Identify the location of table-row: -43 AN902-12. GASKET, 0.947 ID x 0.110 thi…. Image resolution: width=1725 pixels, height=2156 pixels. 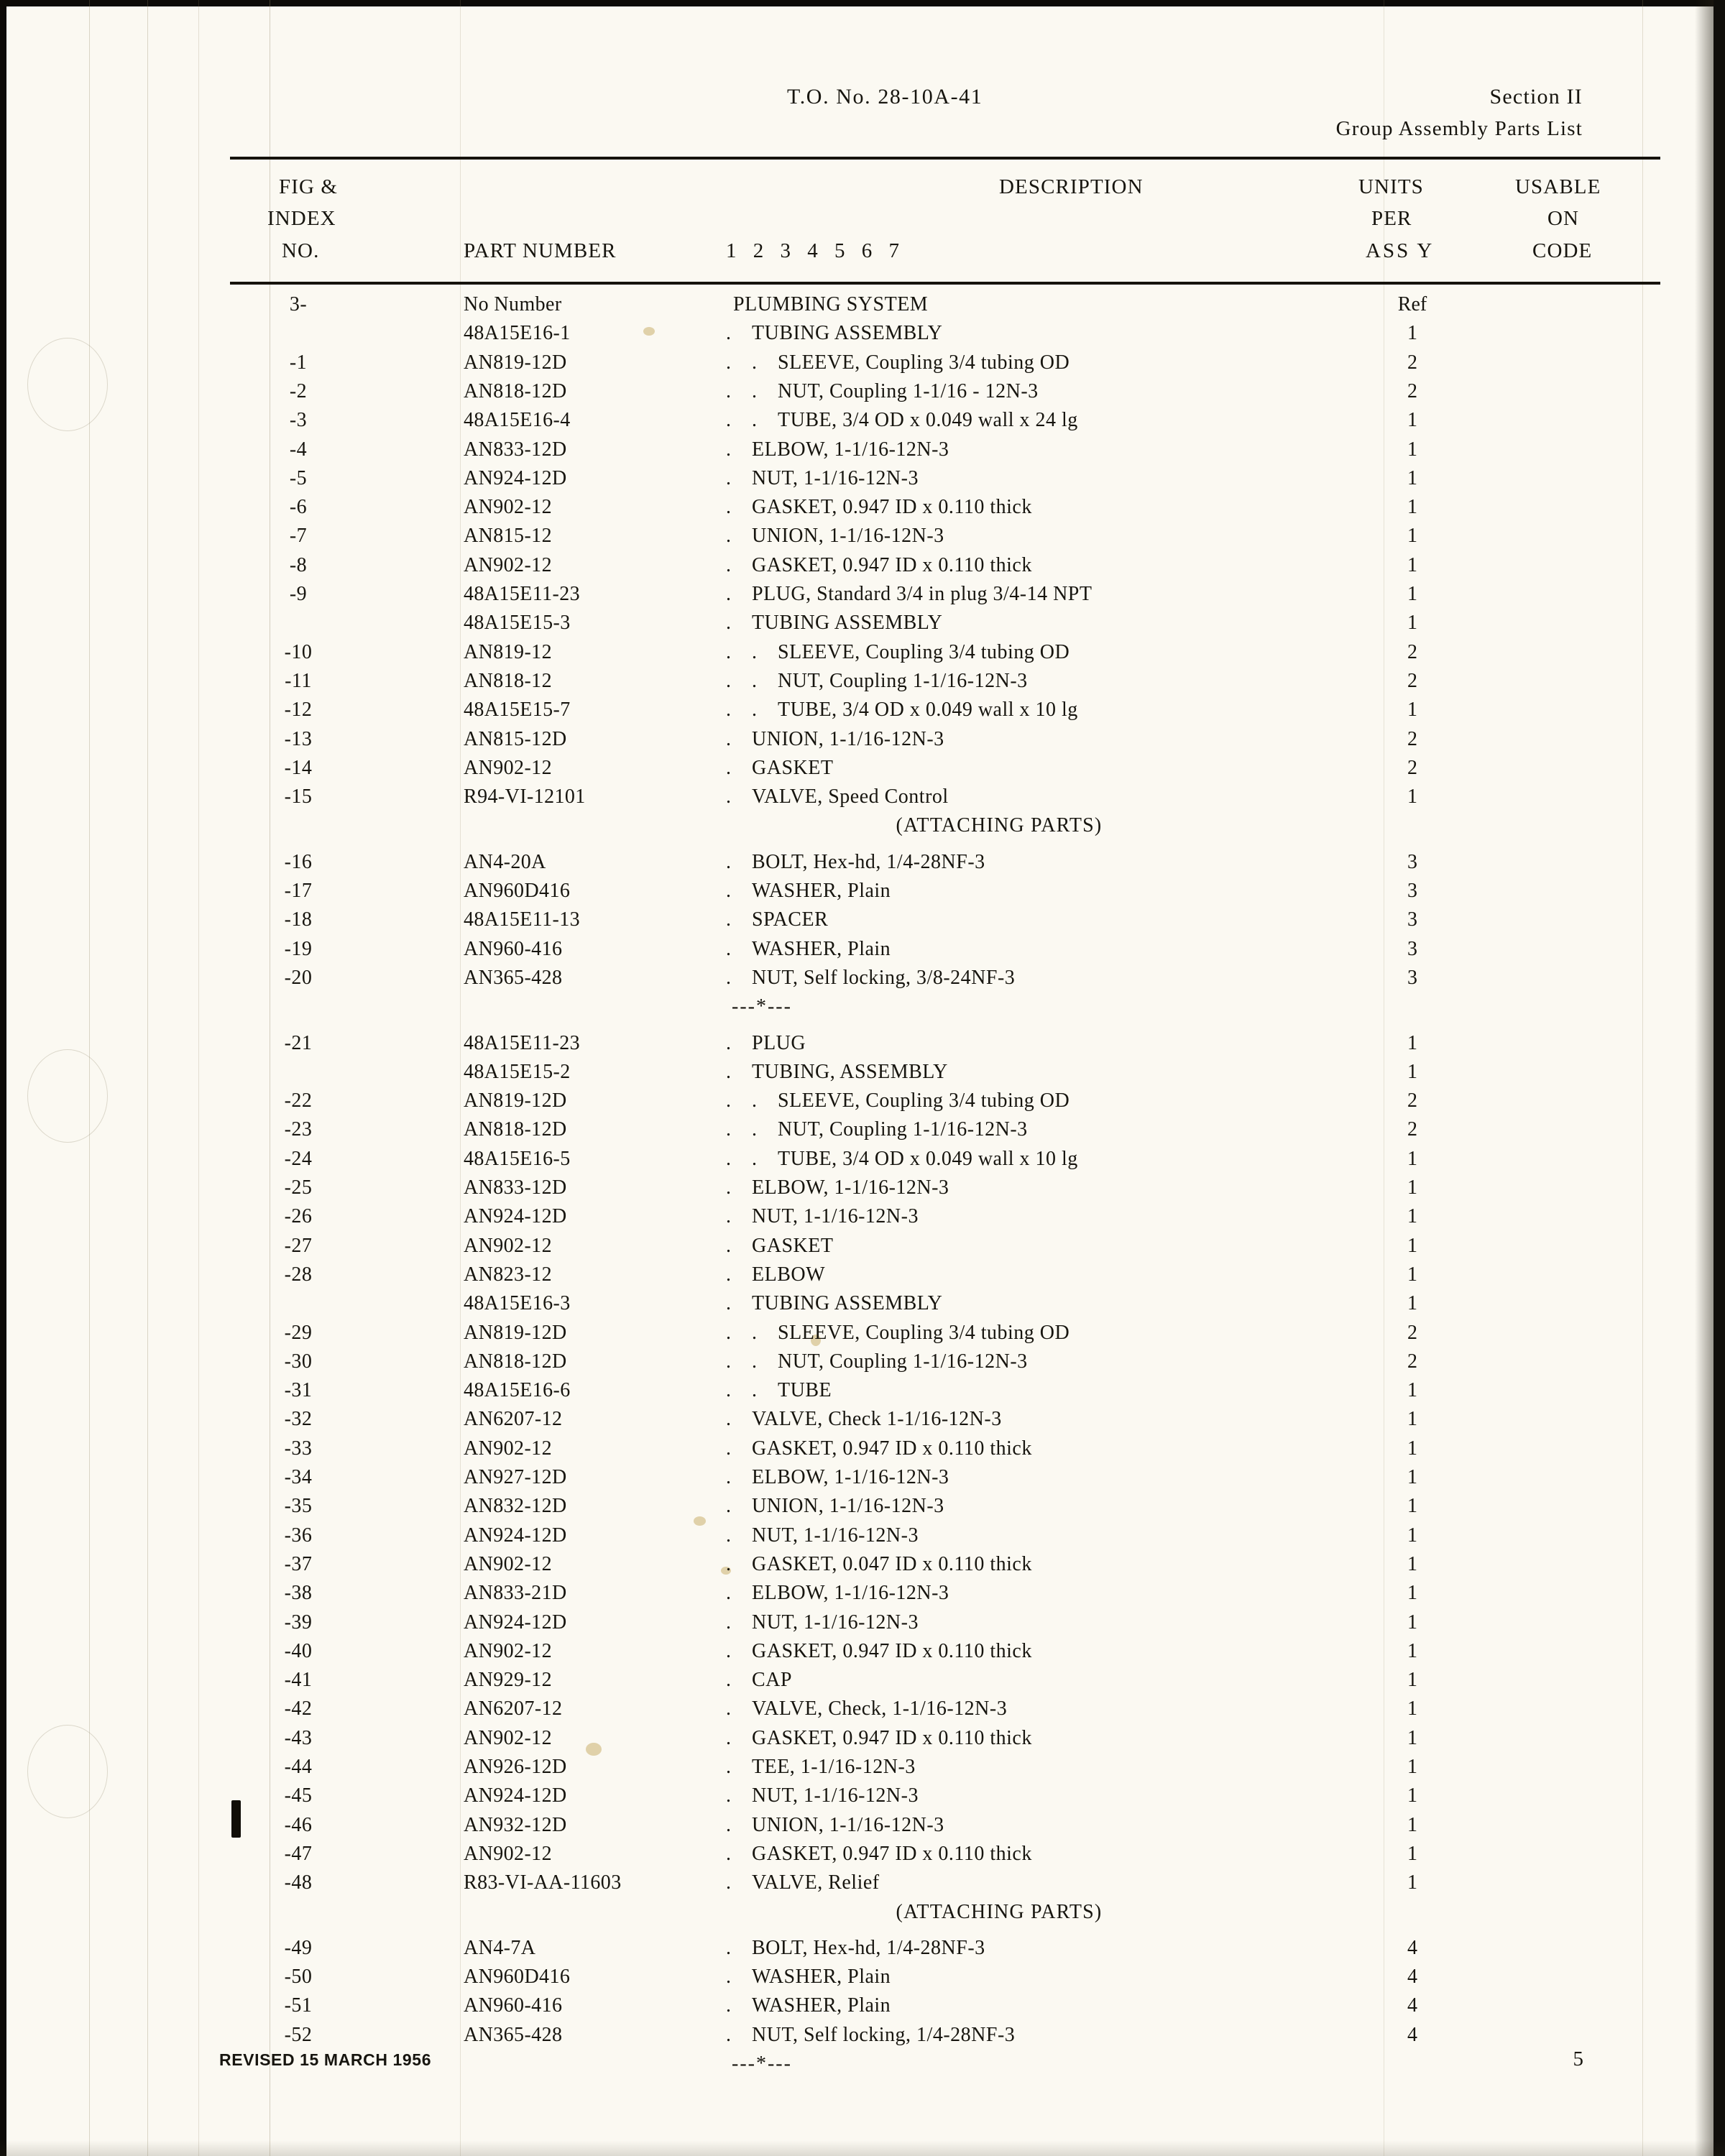
(862, 1741).